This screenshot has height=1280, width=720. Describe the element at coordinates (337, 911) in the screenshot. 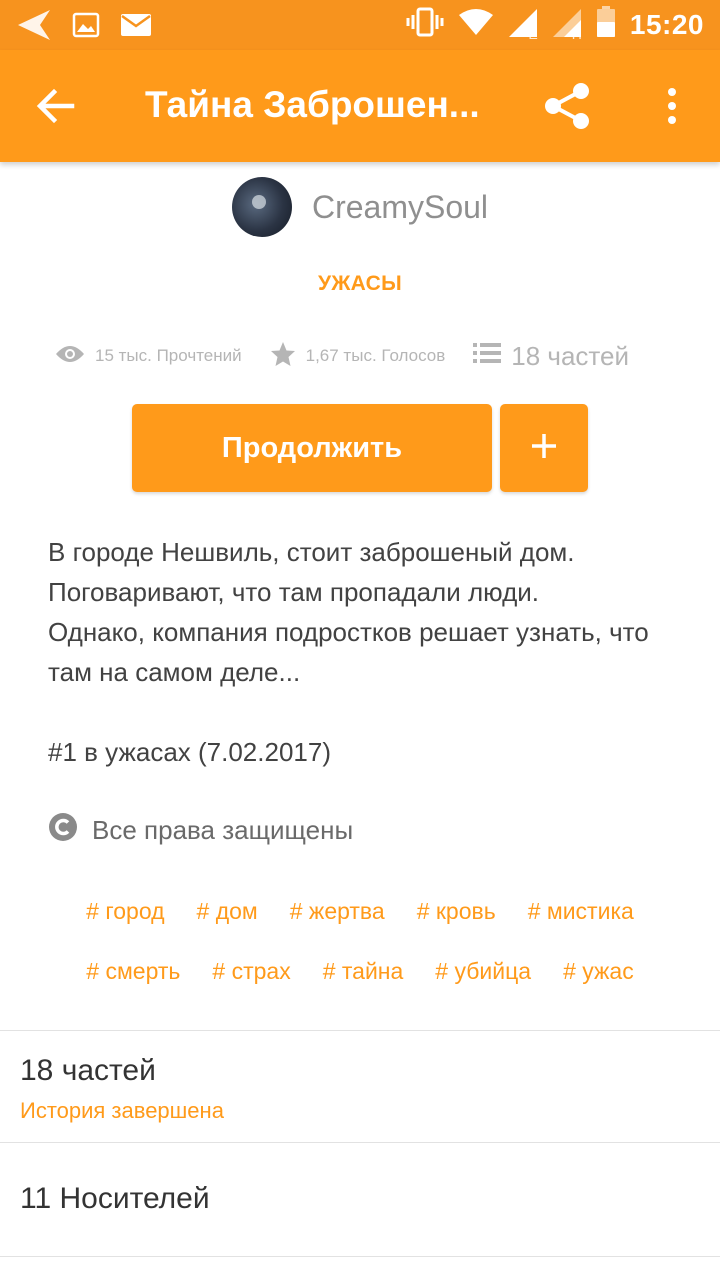

I see `tag: # жертва` at that location.